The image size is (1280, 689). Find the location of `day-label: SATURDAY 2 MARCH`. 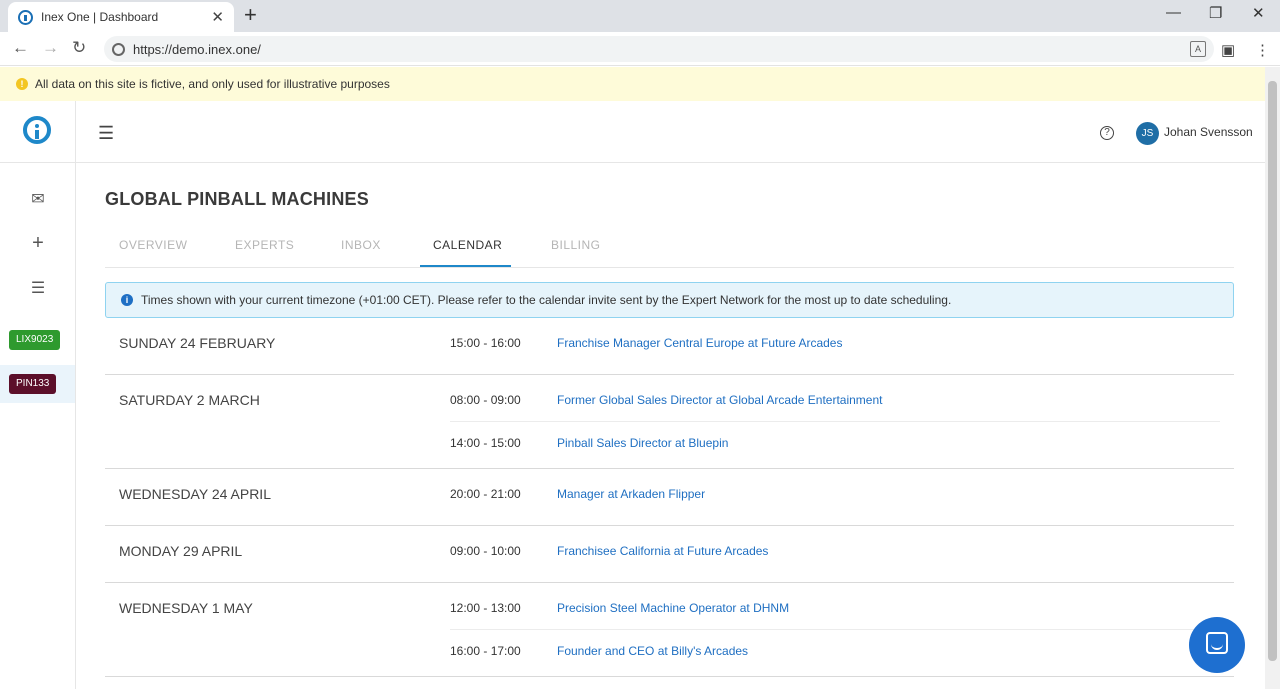

day-label: SATURDAY 2 MARCH is located at coordinates (189, 400).